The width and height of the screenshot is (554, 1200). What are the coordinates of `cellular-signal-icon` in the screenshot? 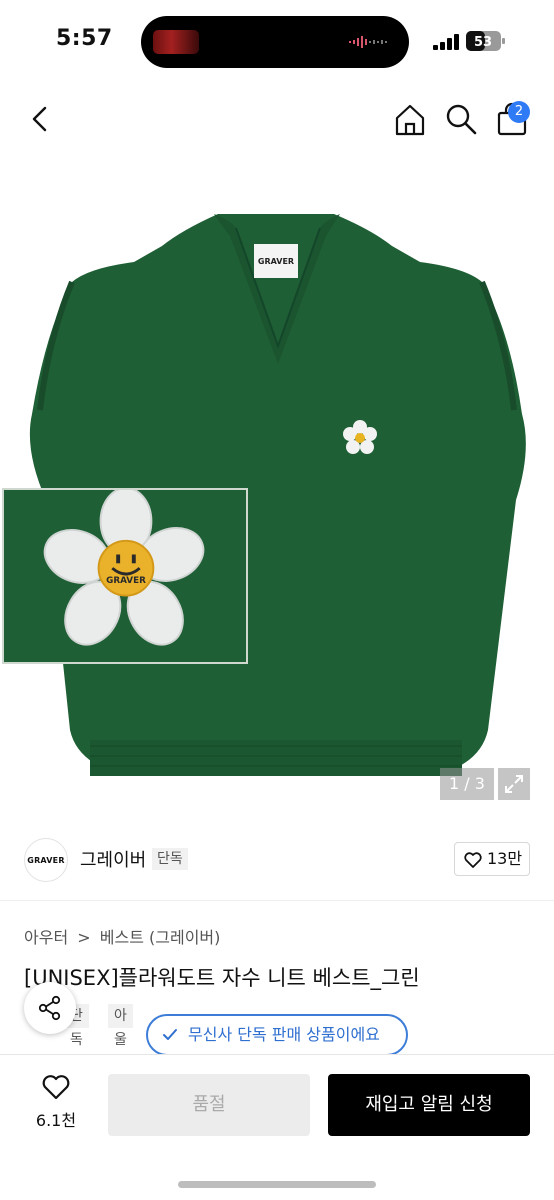 It's located at (446, 42).